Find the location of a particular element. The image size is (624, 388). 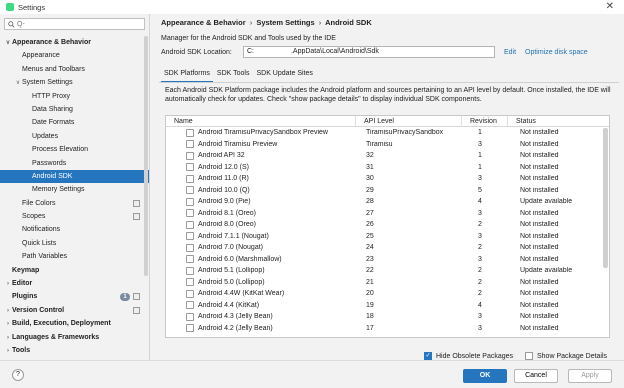

sidebar-item: Data Sharing is located at coordinates (74, 109).